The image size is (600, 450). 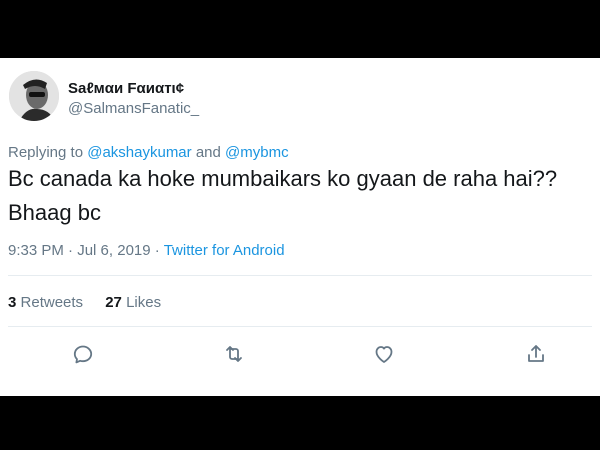 I want to click on reply-button, so click(x=83, y=354).